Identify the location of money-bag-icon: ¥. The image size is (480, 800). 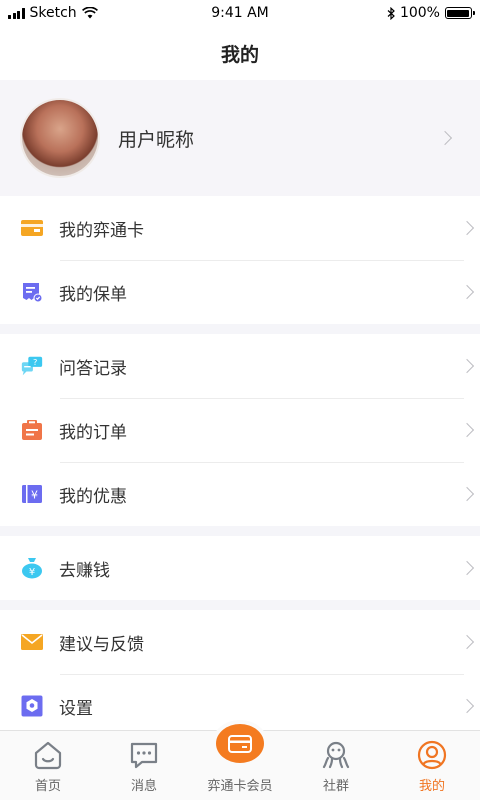
(32, 568).